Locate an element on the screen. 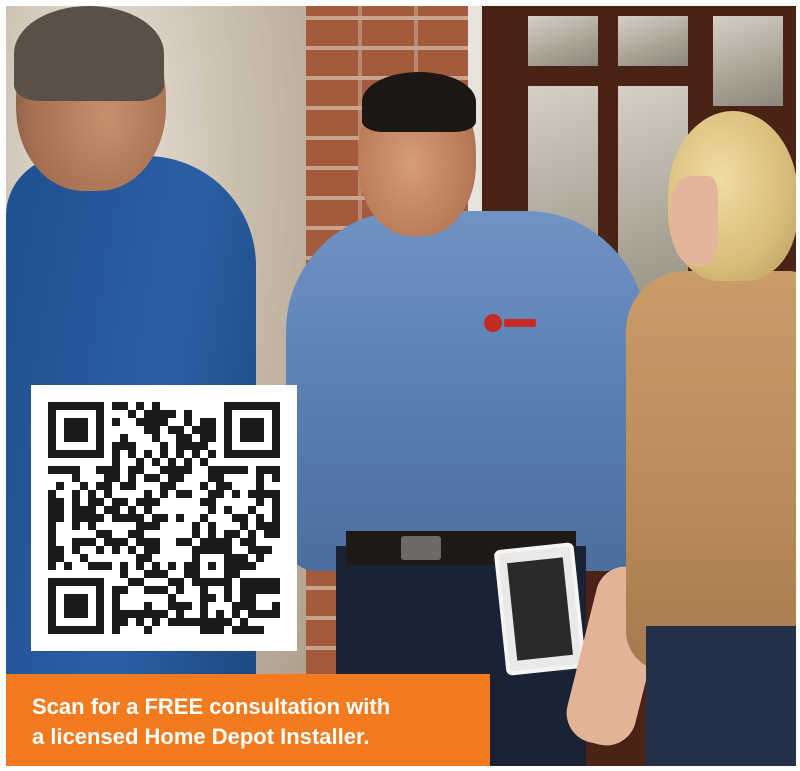  cta-text-line-1: Scan for a FREE consultation with is located at coordinates (211, 706).